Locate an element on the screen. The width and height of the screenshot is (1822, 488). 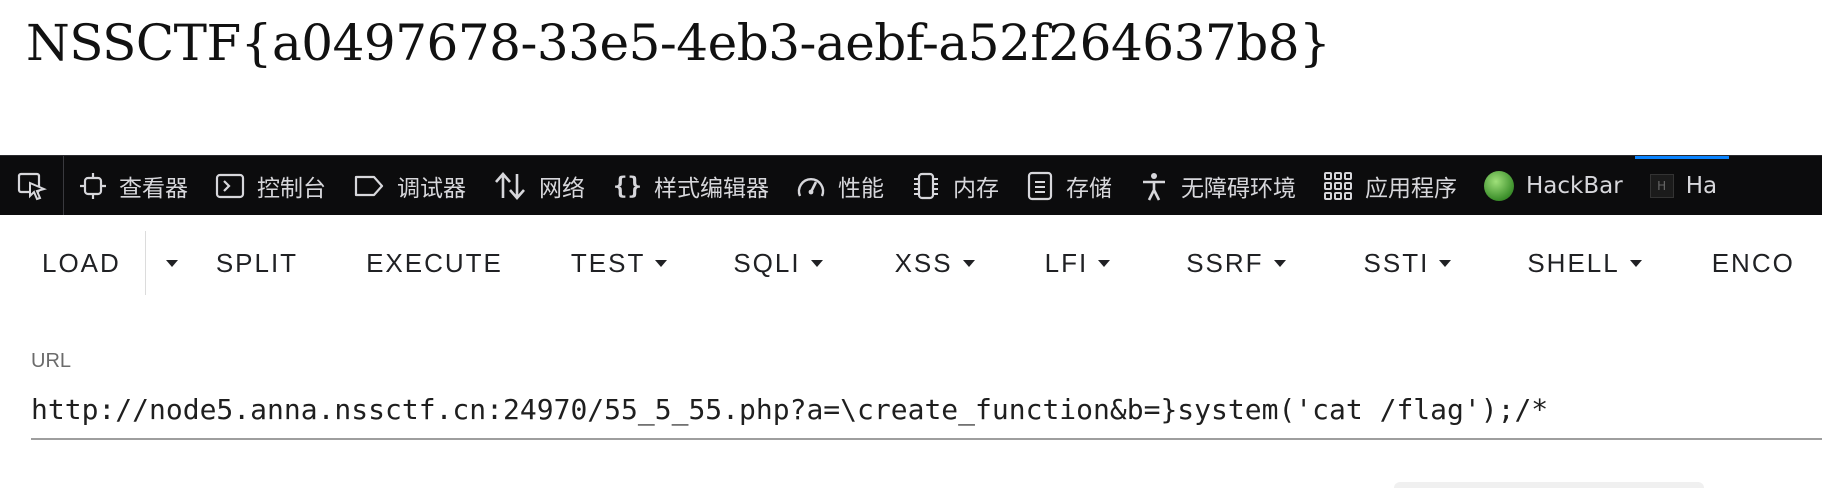
bottom-panel-edge is located at coordinates (1549, 485).